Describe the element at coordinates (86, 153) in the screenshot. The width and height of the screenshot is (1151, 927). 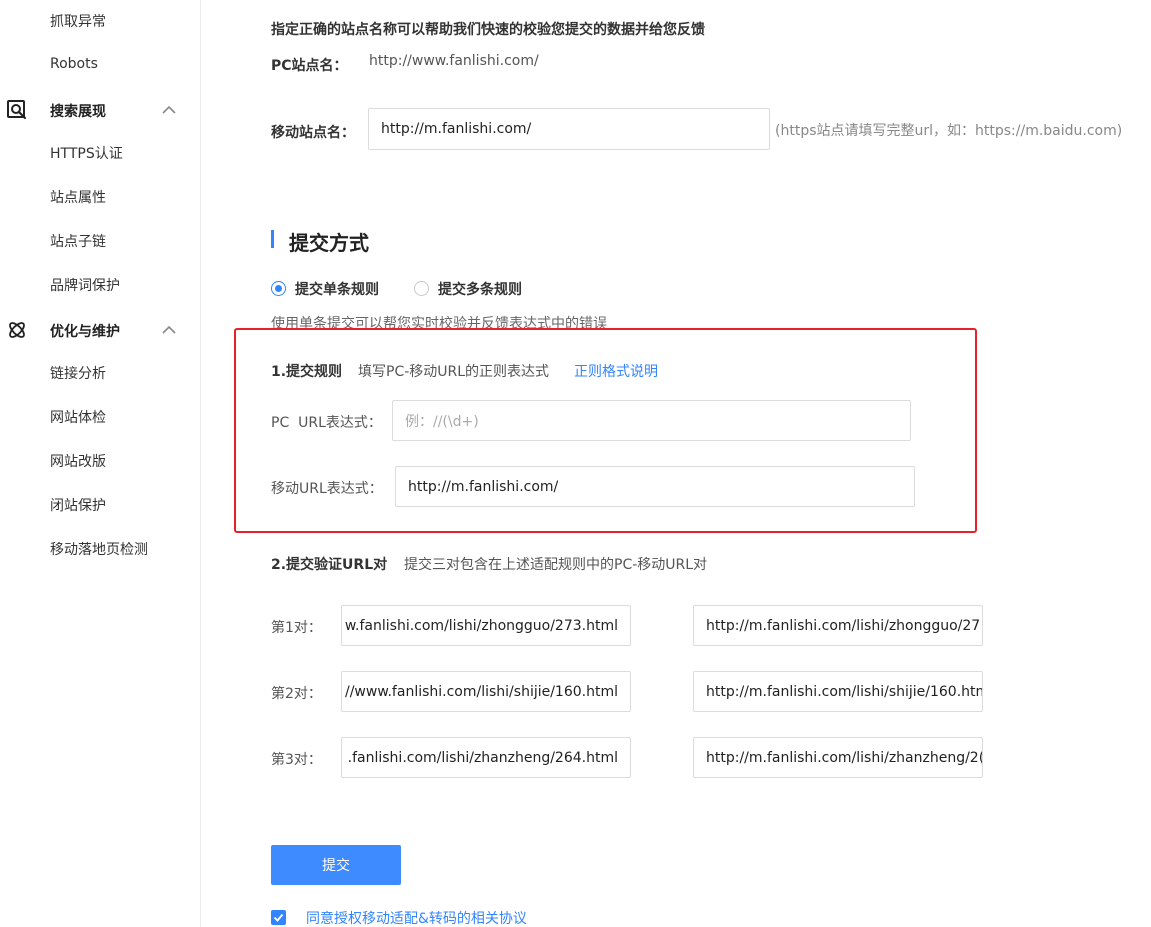
I see `sidebar-item-https: HTTPS认证` at that location.